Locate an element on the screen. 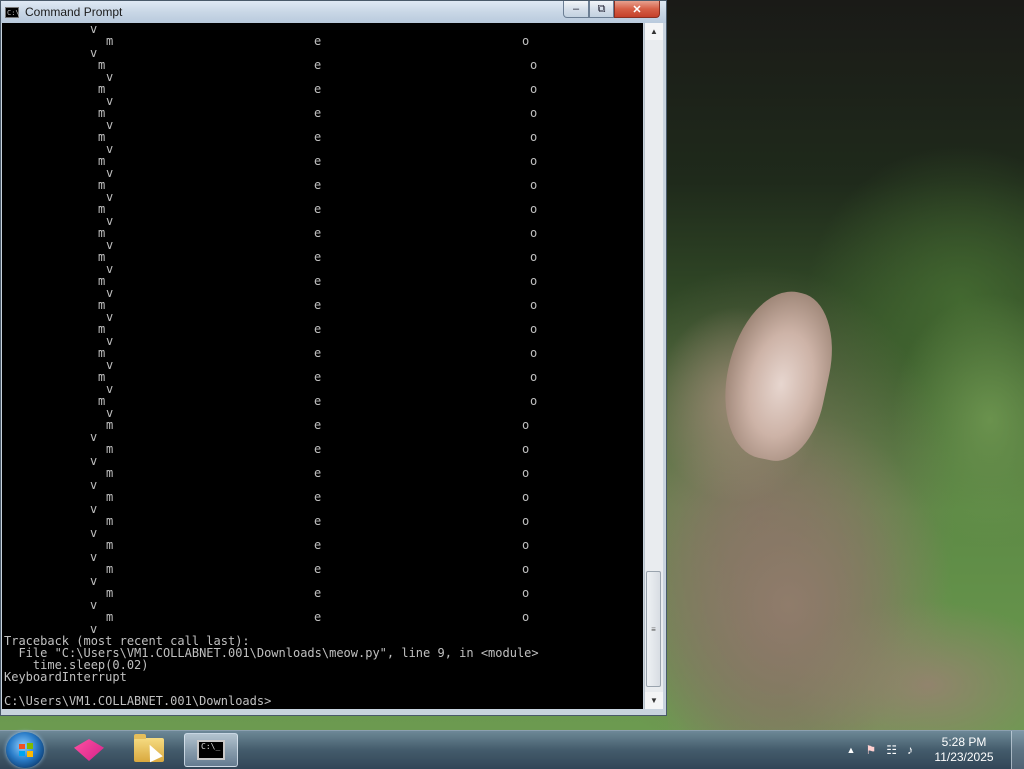  start-button is located at coordinates (25, 750).